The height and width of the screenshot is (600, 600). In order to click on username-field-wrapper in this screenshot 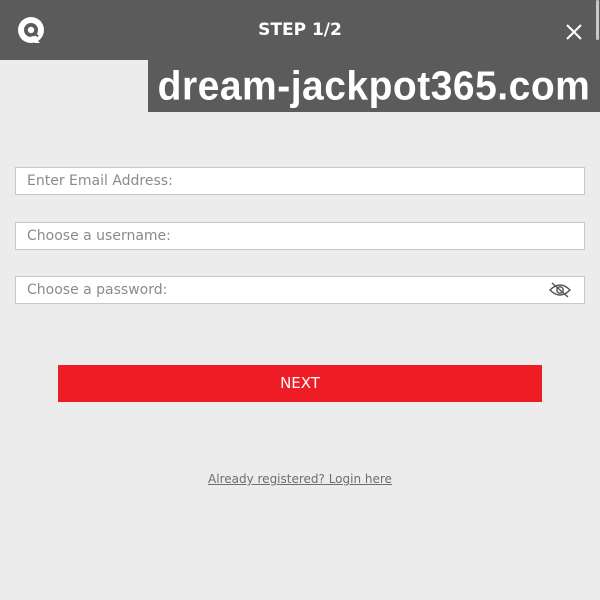, I will do `click(300, 236)`.